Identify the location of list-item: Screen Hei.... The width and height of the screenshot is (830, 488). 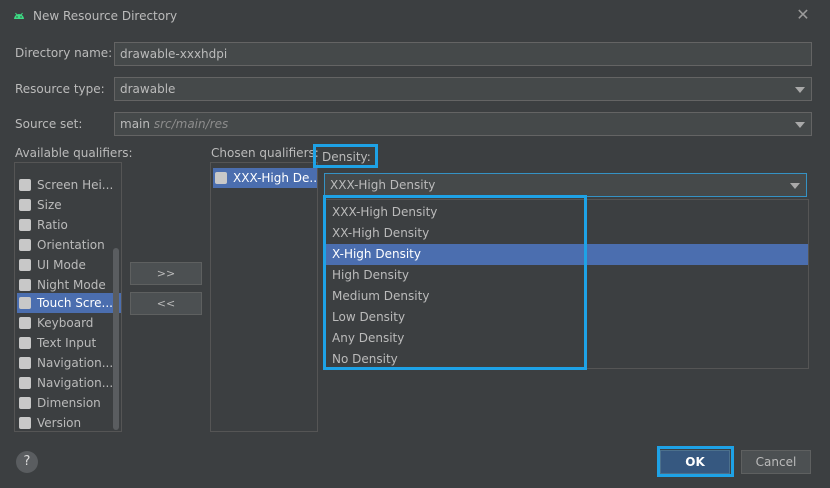
(69, 185).